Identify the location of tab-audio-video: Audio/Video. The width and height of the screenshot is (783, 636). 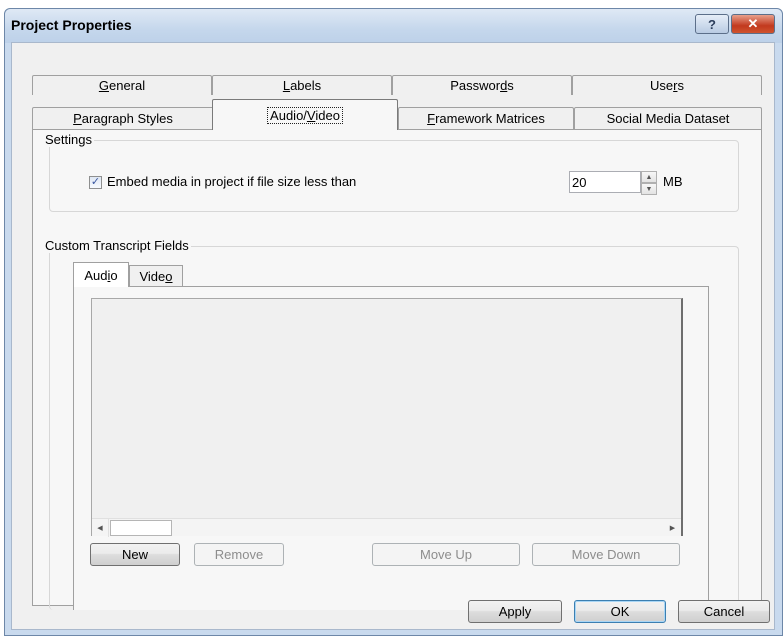
(305, 114).